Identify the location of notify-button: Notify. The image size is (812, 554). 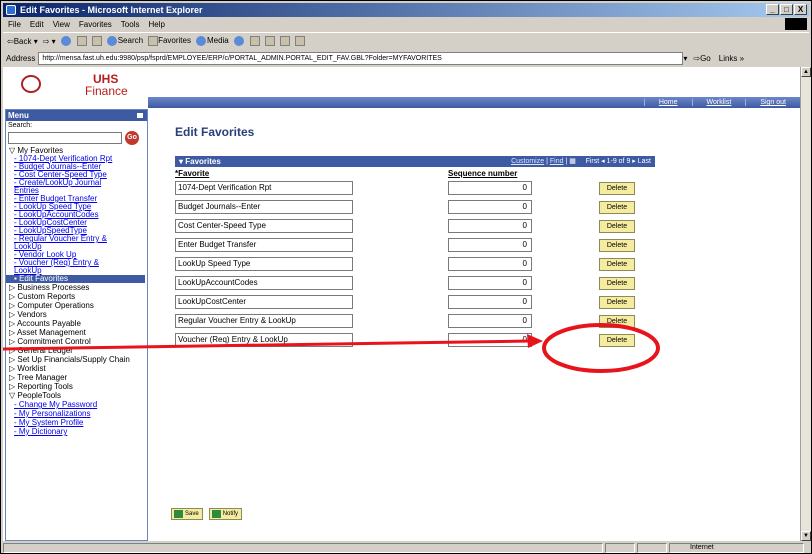
(225, 514).